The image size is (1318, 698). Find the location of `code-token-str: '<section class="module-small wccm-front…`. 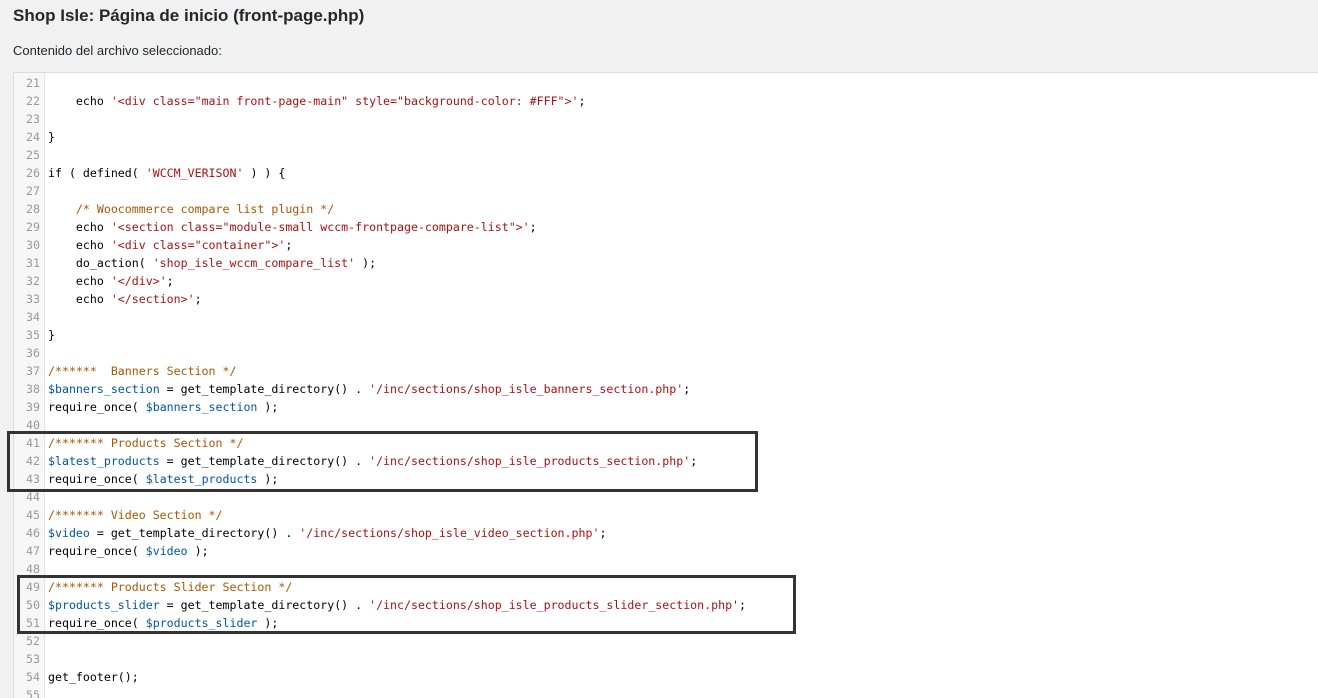

code-token-str: '<section class="module-small wccm-front… is located at coordinates (320, 227).